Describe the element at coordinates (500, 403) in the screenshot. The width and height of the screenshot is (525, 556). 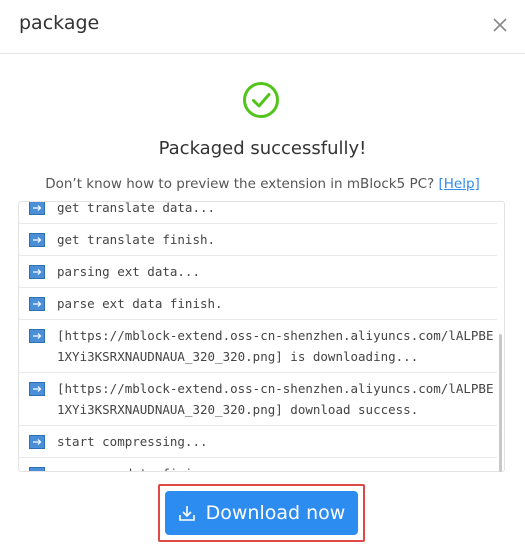
I see `log-scrollbar-thumb` at that location.